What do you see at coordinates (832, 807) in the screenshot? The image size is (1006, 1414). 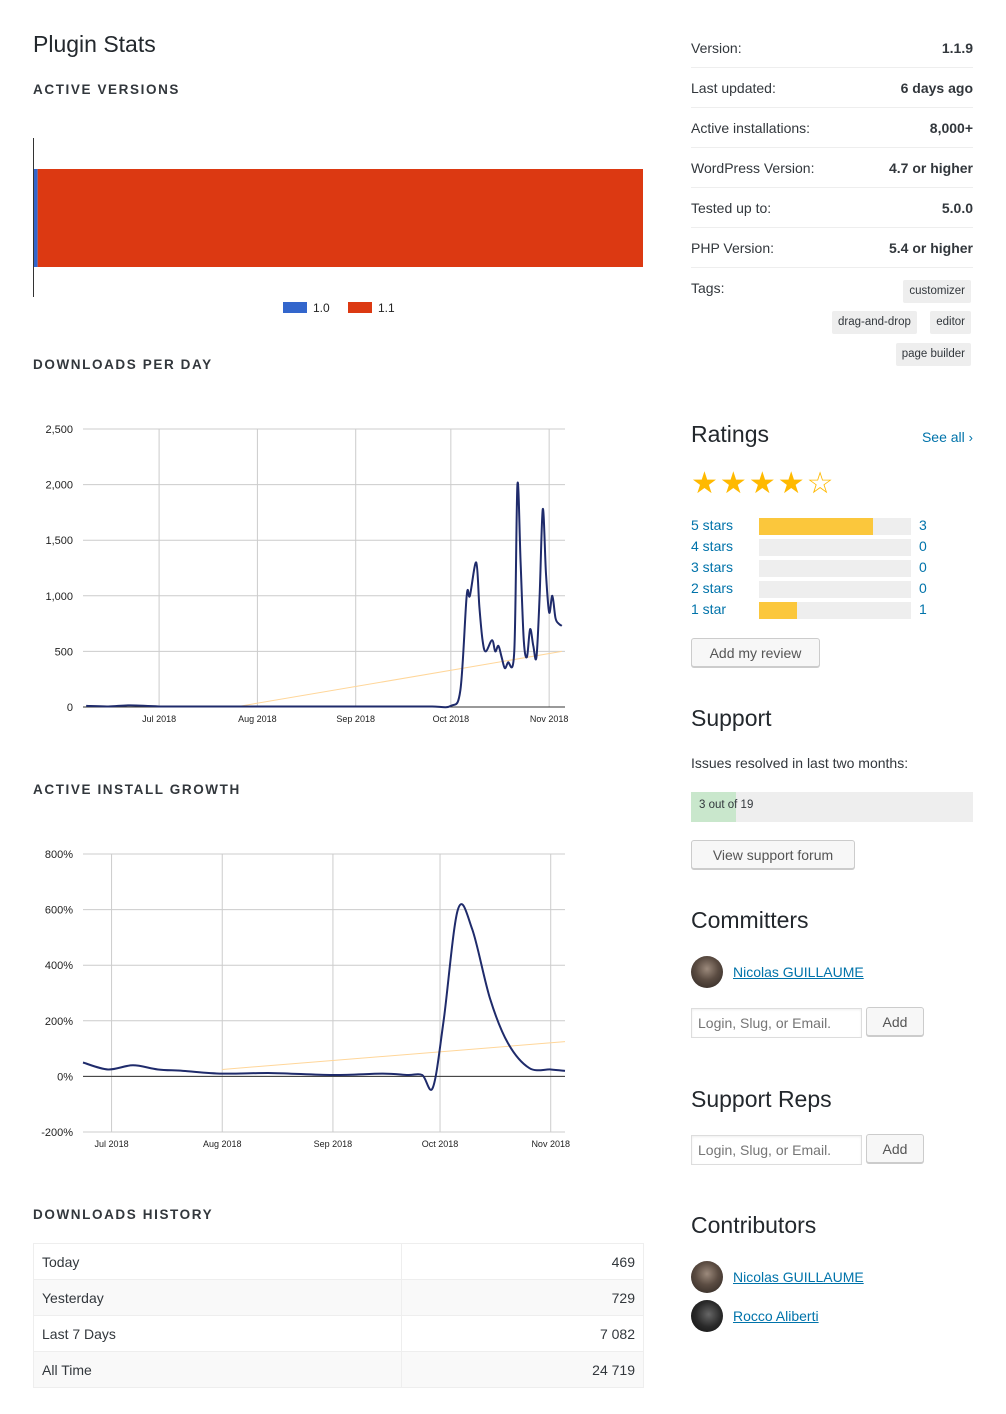 I see `resolved-progress-bar: 3 out of 19` at bounding box center [832, 807].